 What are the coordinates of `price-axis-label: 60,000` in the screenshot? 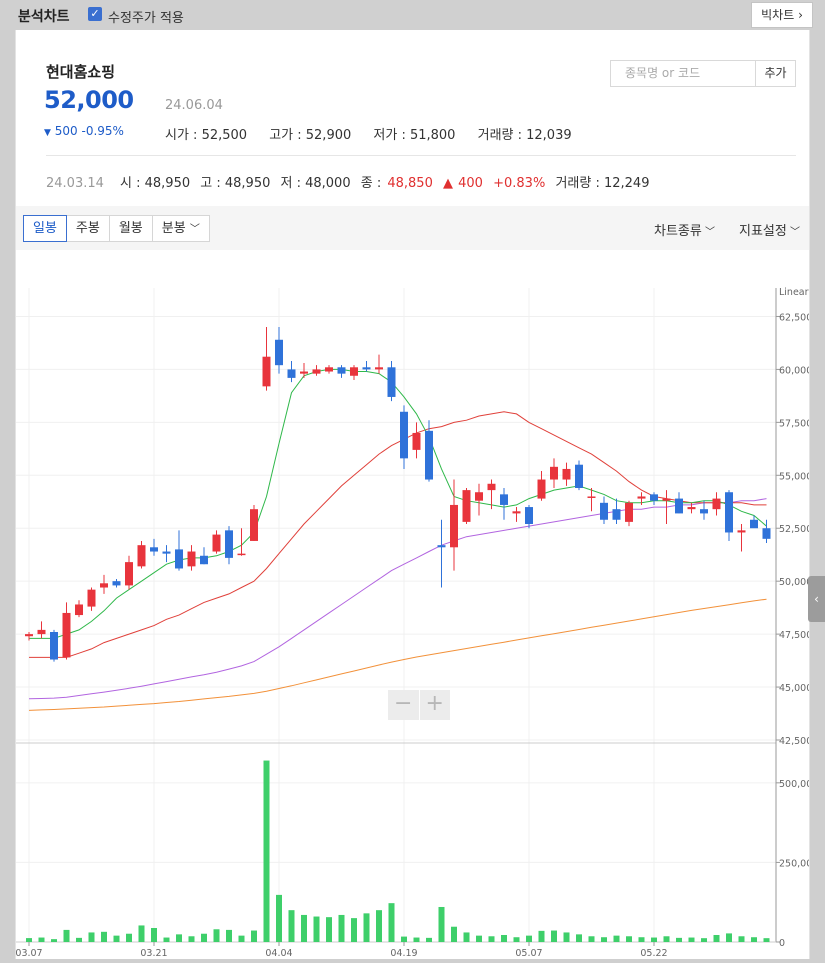 It's located at (794, 370).